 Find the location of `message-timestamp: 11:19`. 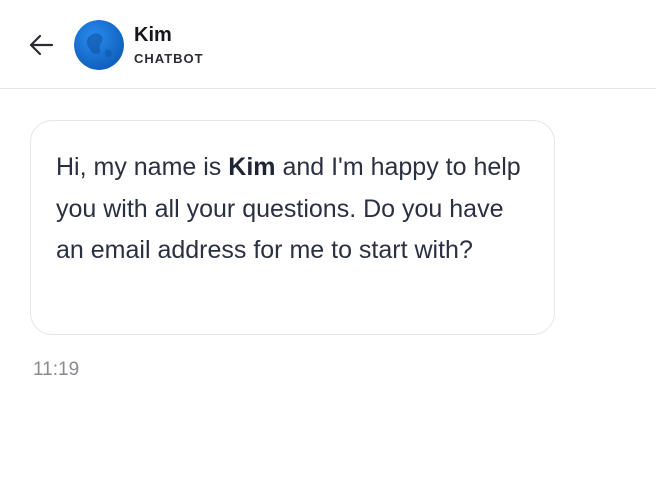

message-timestamp: 11:19 is located at coordinates (56, 369).